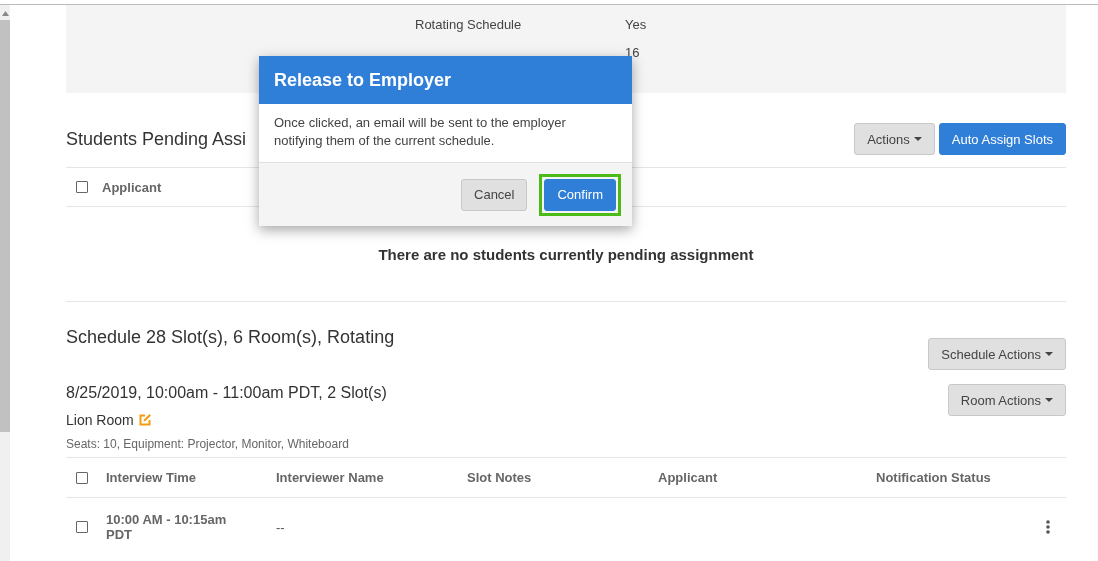 Image resolution: width=1098 pixels, height=561 pixels. I want to click on empty-message: There are no students currently pending assignment, so click(566, 254).